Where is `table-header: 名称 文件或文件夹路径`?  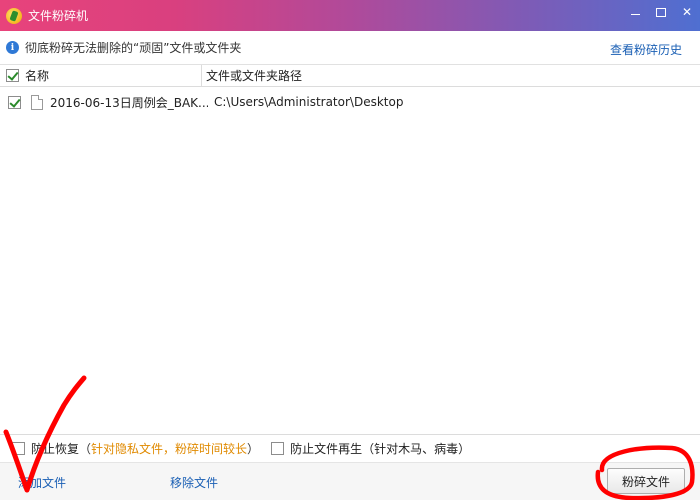
table-header: 名称 文件或文件夹路径 is located at coordinates (350, 75).